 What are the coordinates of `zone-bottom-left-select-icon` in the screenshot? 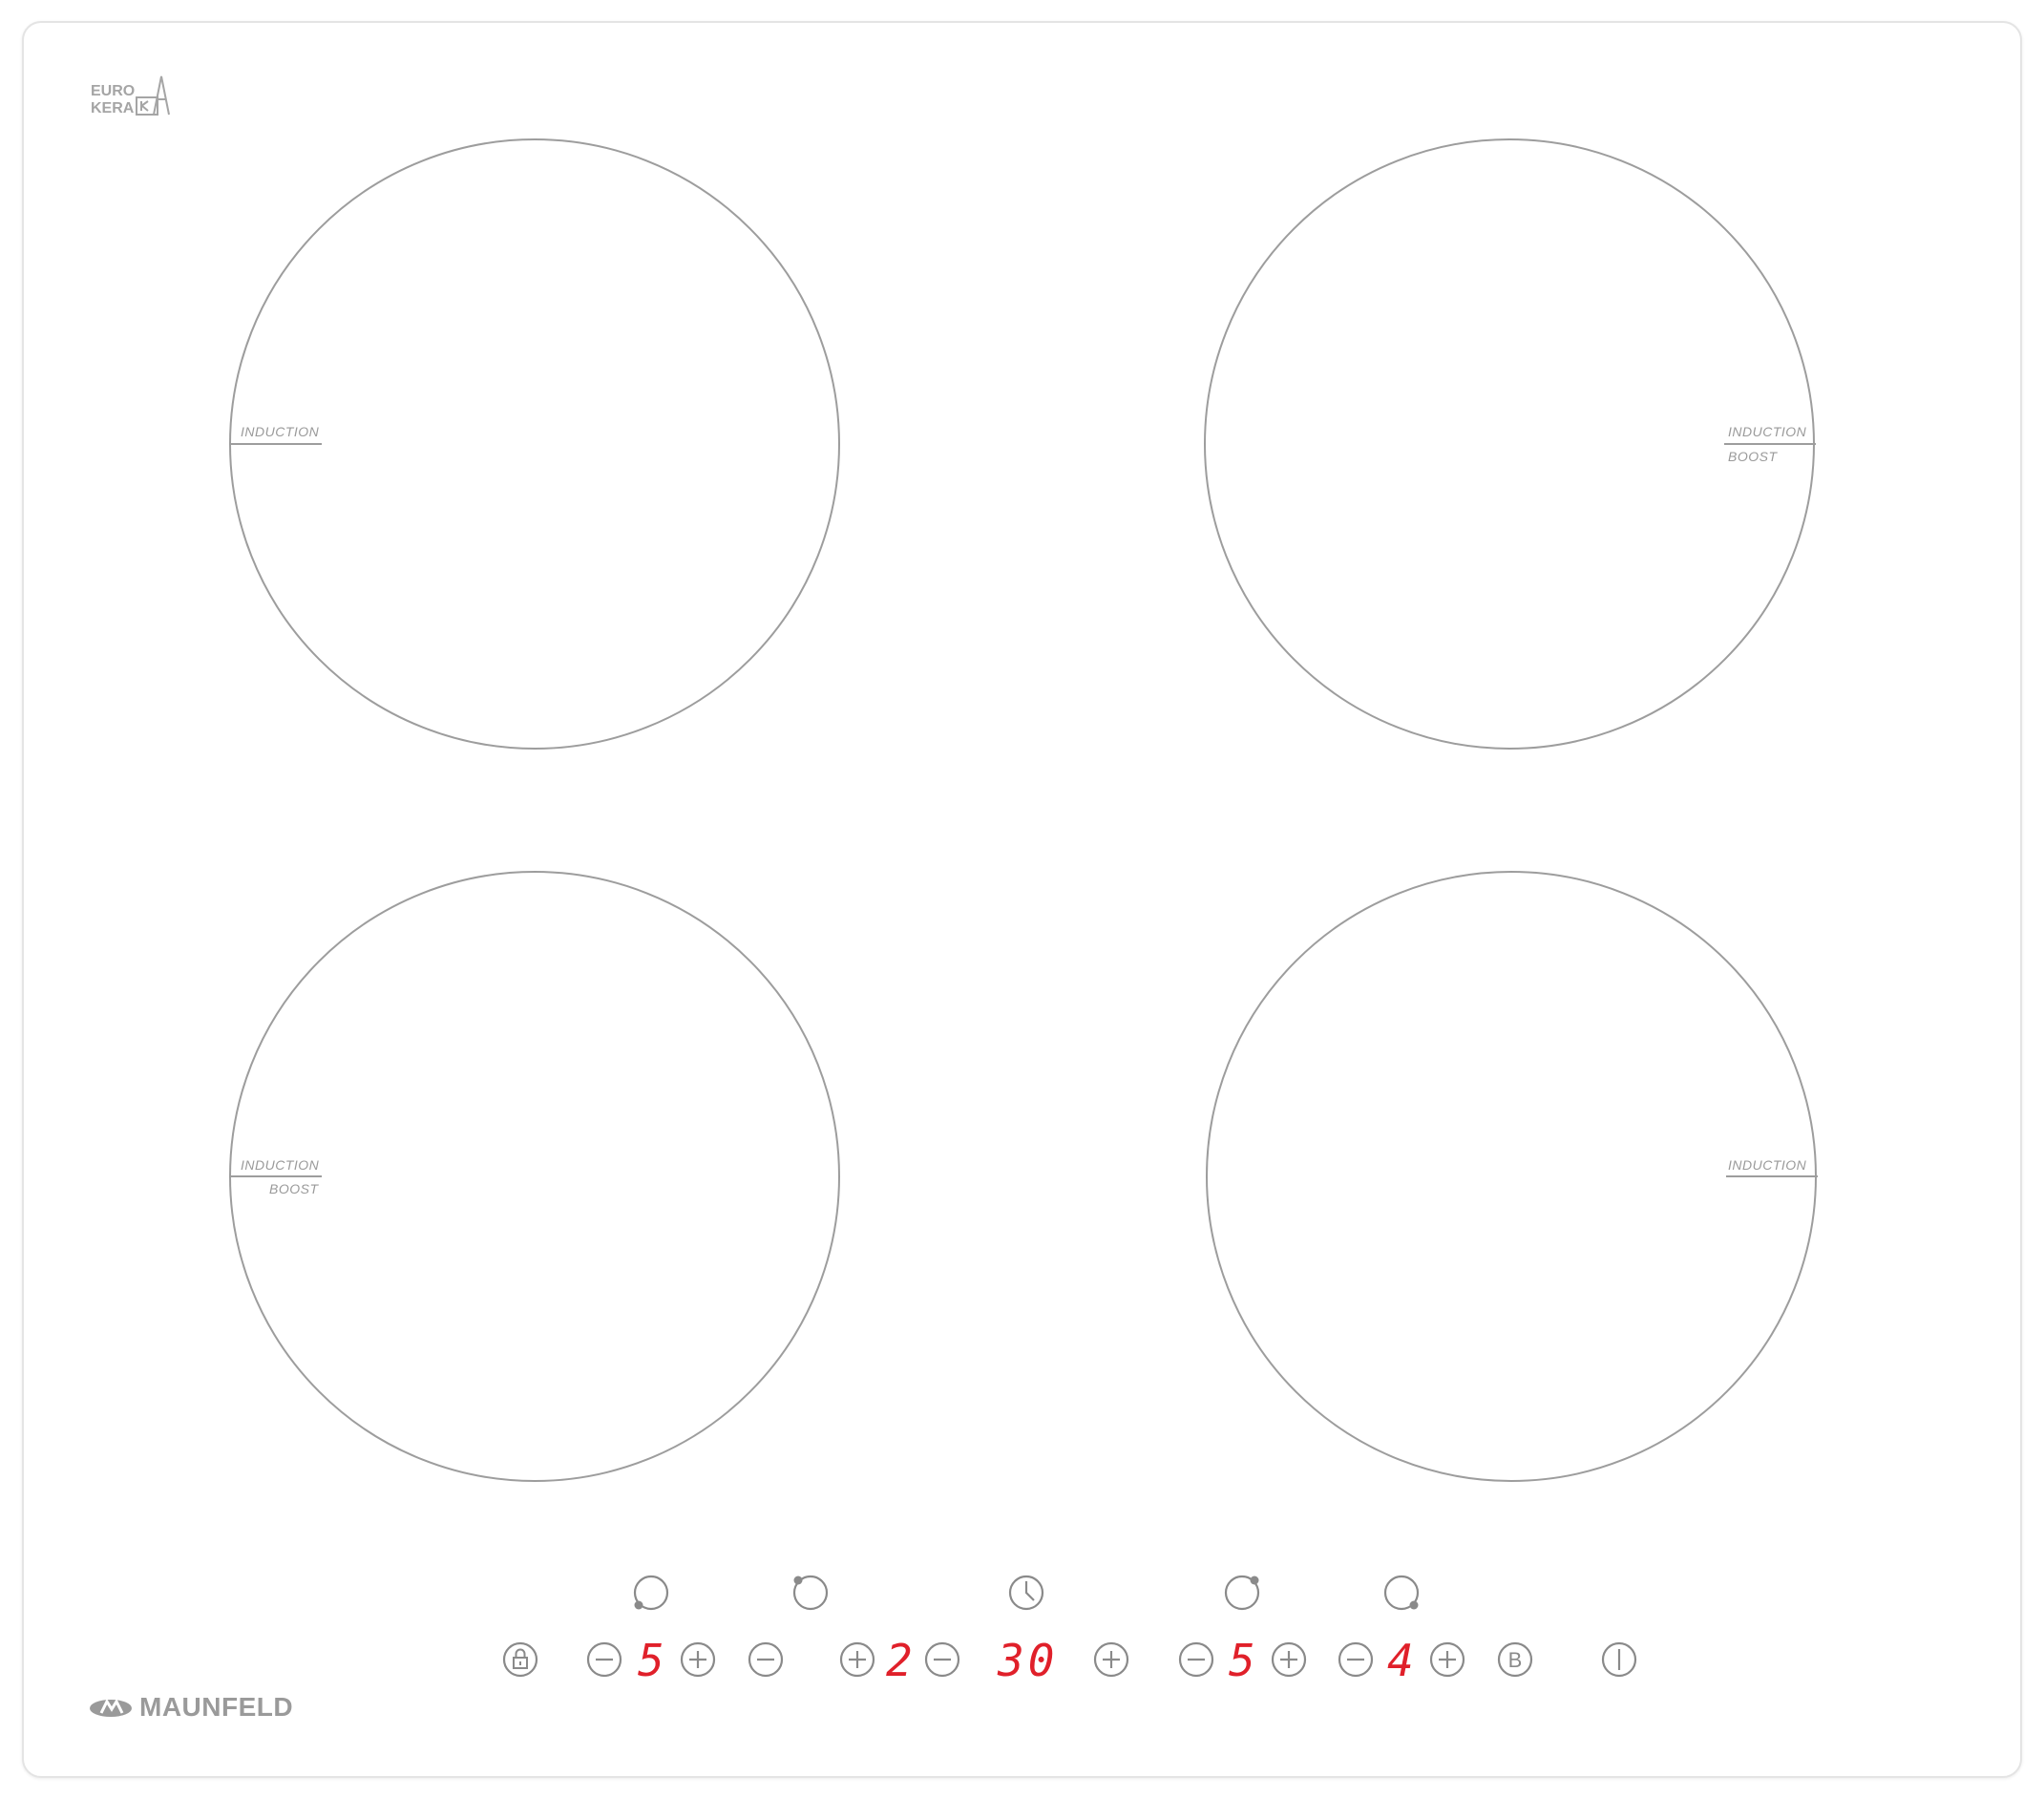 It's located at (651, 1593).